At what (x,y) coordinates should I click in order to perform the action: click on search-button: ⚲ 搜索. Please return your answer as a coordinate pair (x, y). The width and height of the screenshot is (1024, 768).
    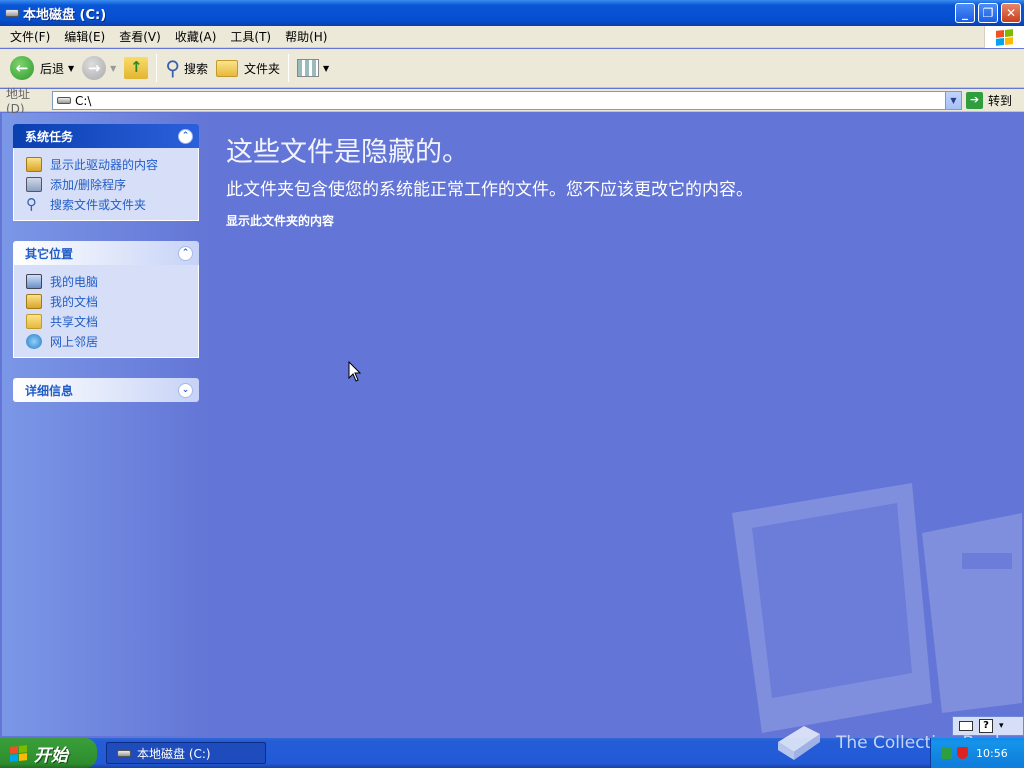
    Looking at the image, I should click on (186, 68).